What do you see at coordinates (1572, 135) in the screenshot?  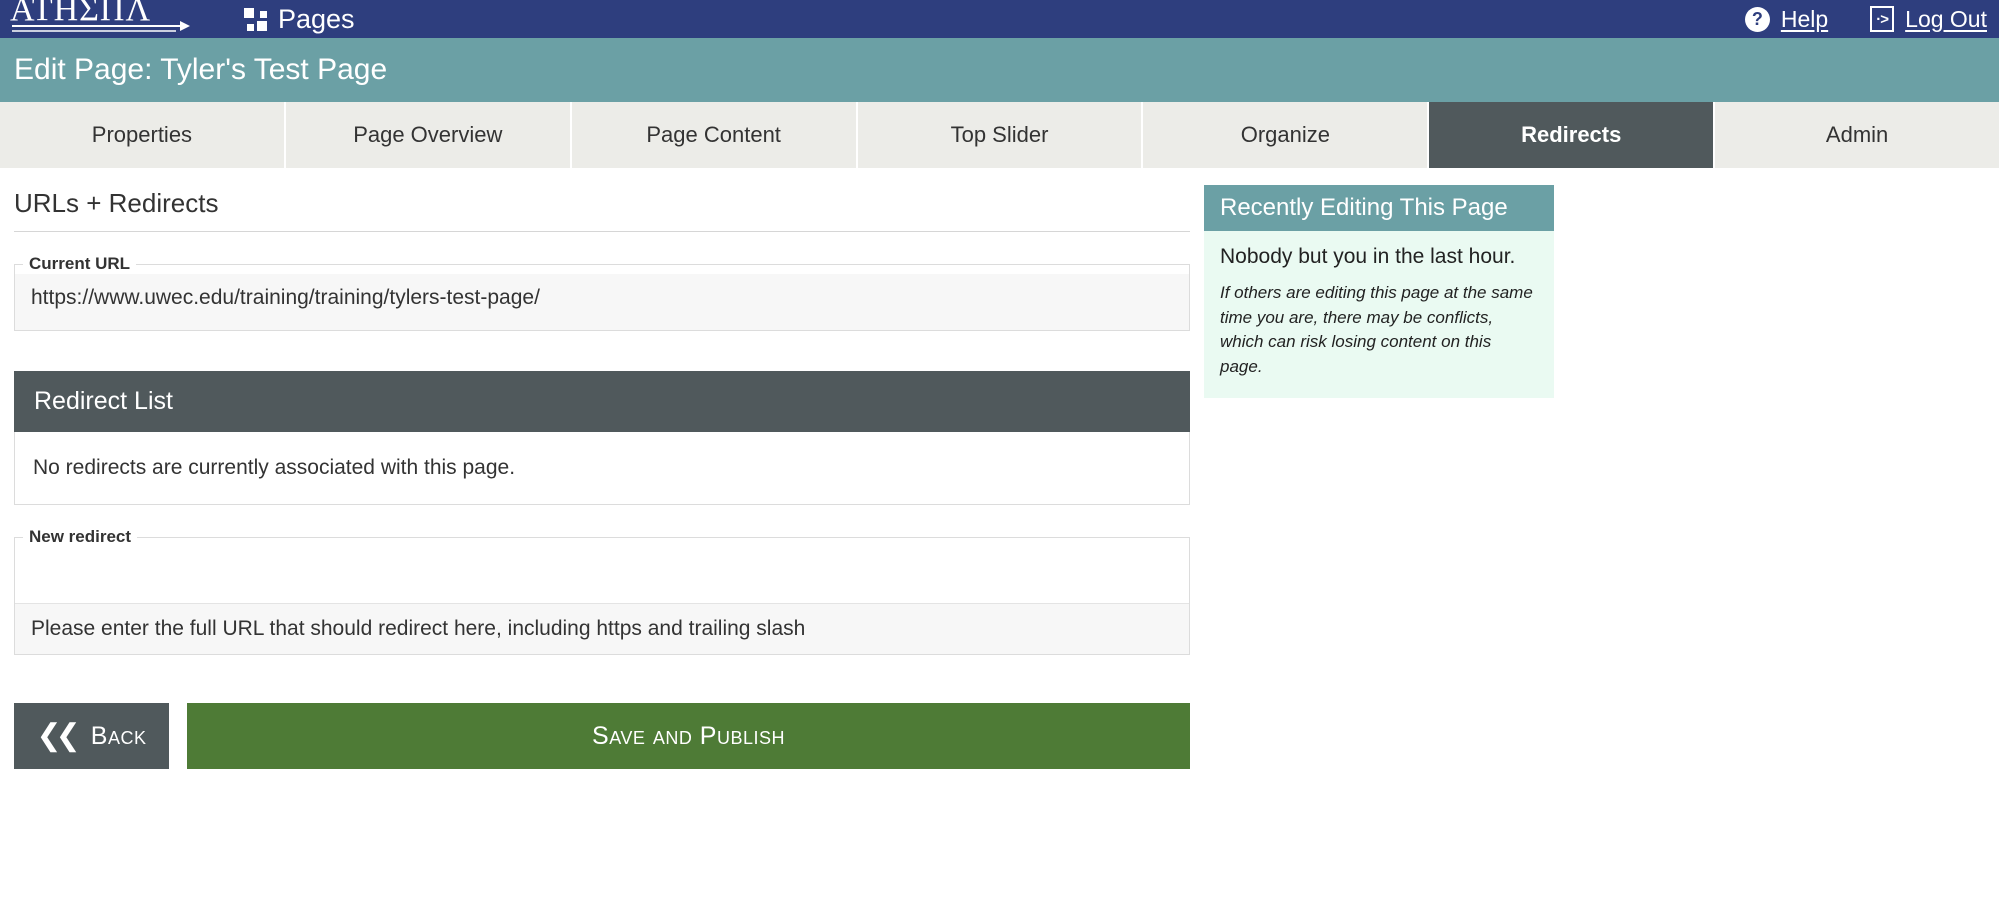 I see `tab-redirects: Redirects` at bounding box center [1572, 135].